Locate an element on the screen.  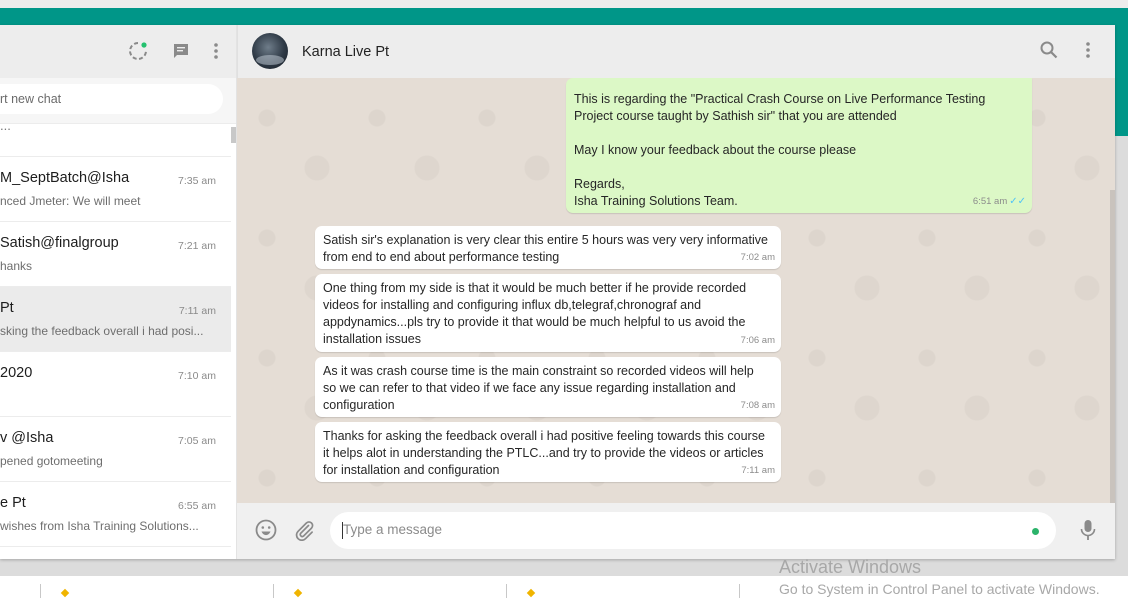
compose-bar: Type a message is located at coordinates (676, 531).